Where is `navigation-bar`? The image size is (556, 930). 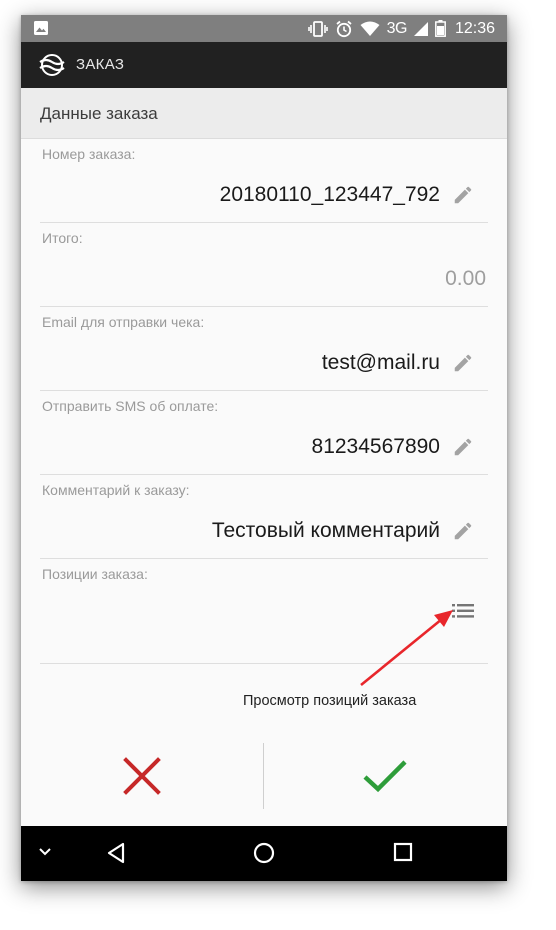
navigation-bar is located at coordinates (264, 853).